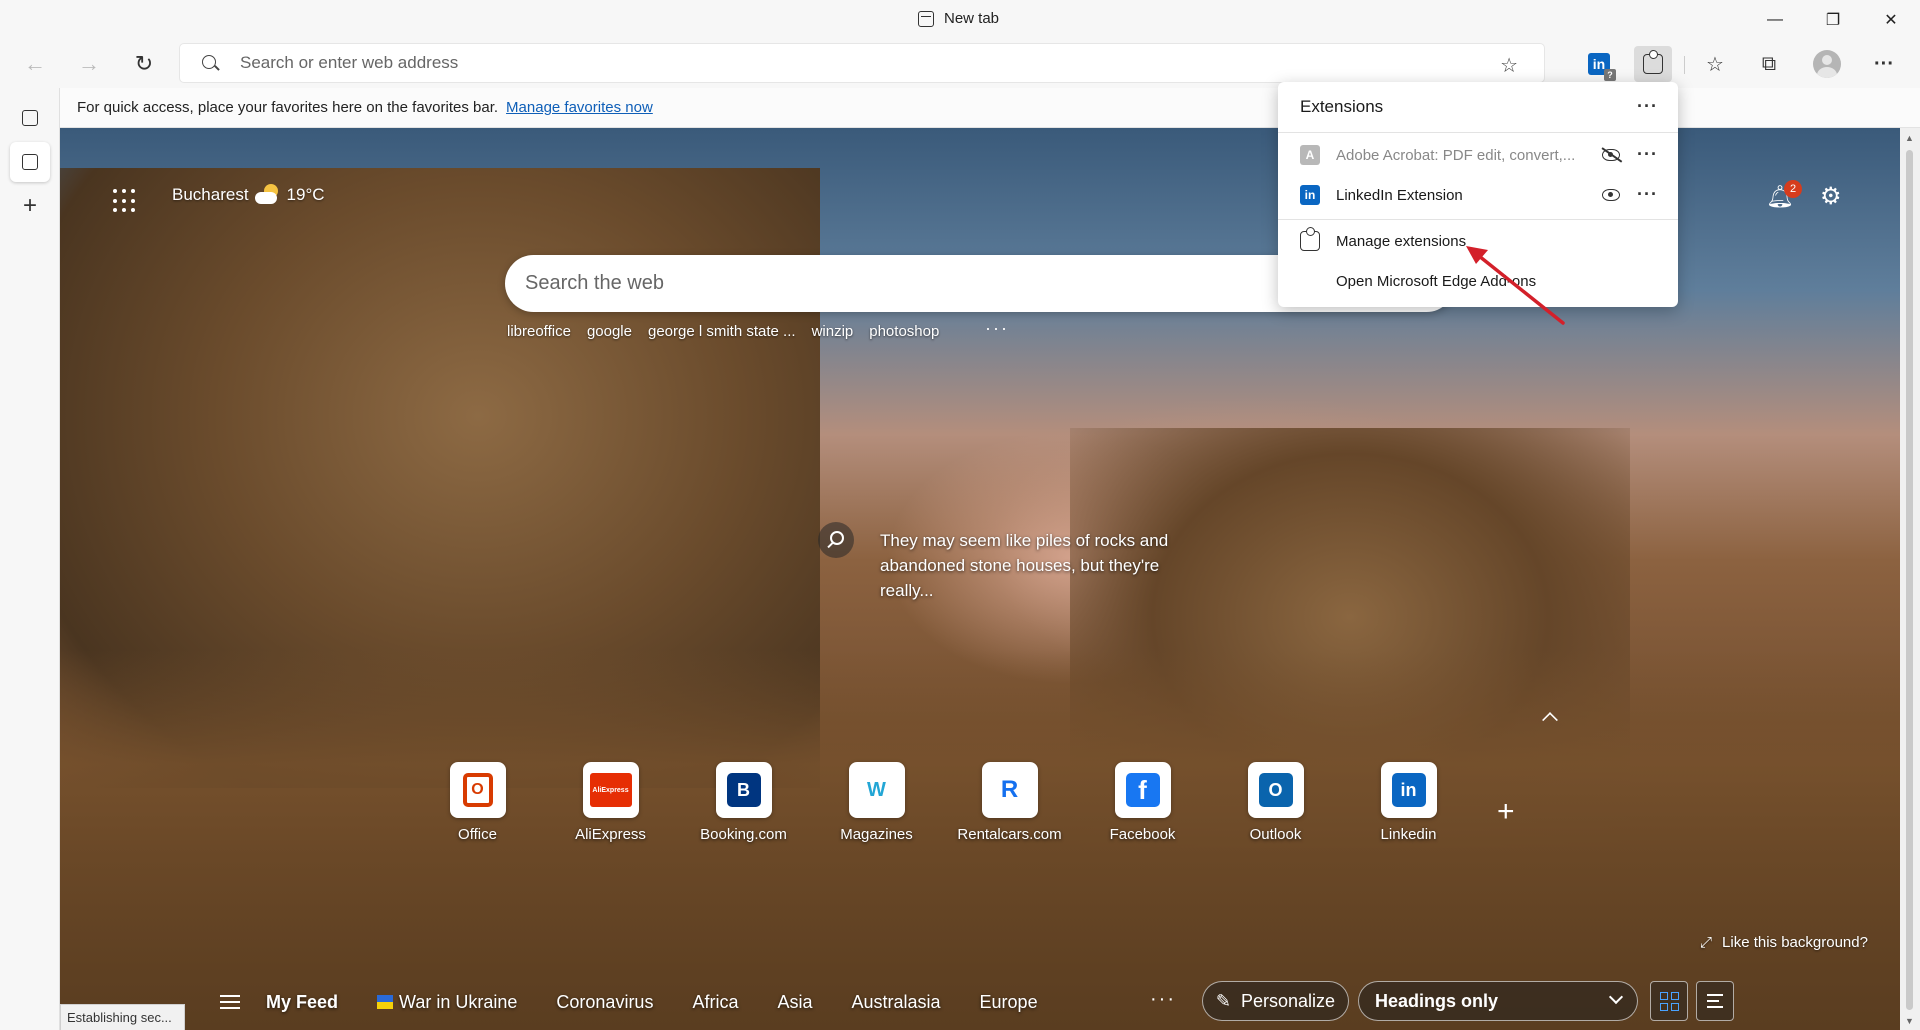 The height and width of the screenshot is (1030, 1920). I want to click on scrollbar-thumb, so click(1909, 580).